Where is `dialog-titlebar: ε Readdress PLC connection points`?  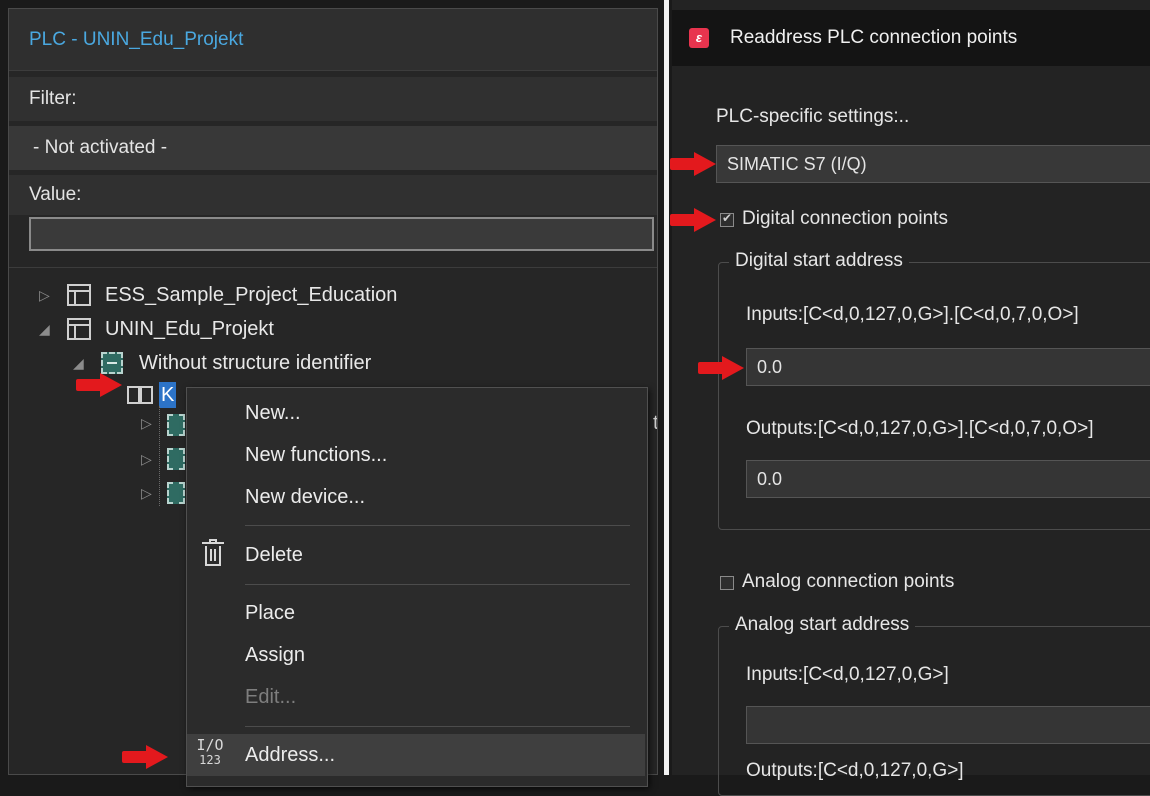 dialog-titlebar: ε Readdress PLC connection points is located at coordinates (911, 38).